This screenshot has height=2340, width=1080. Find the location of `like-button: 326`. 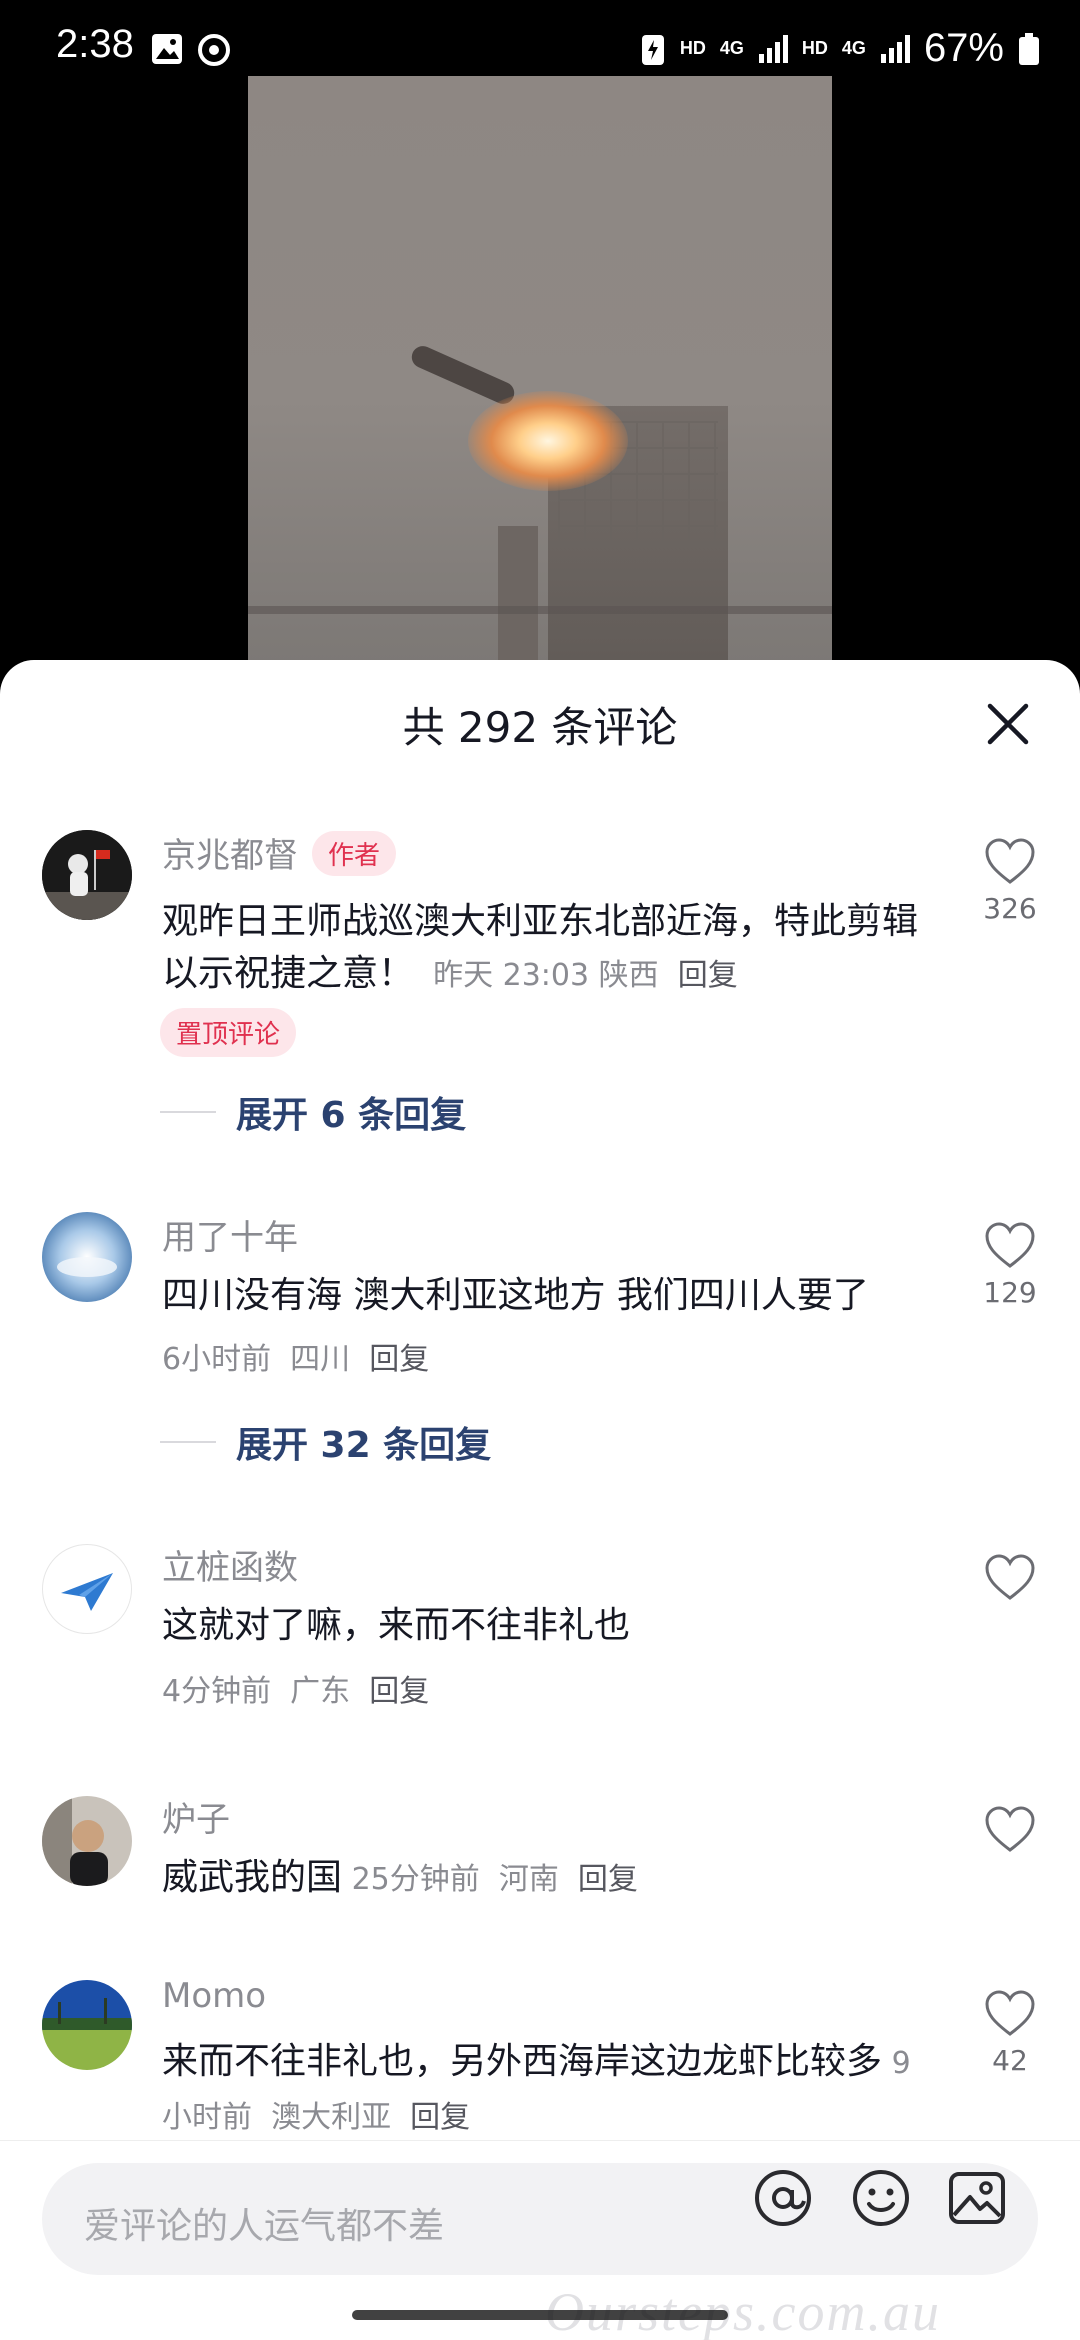

like-button: 326 is located at coordinates (1010, 881).